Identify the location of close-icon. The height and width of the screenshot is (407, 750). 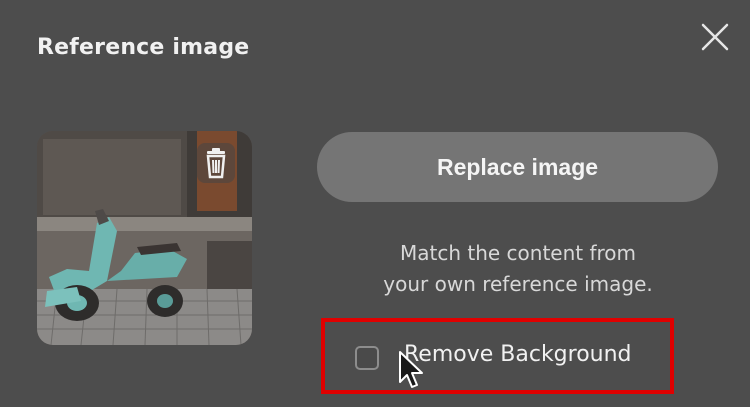
(715, 37).